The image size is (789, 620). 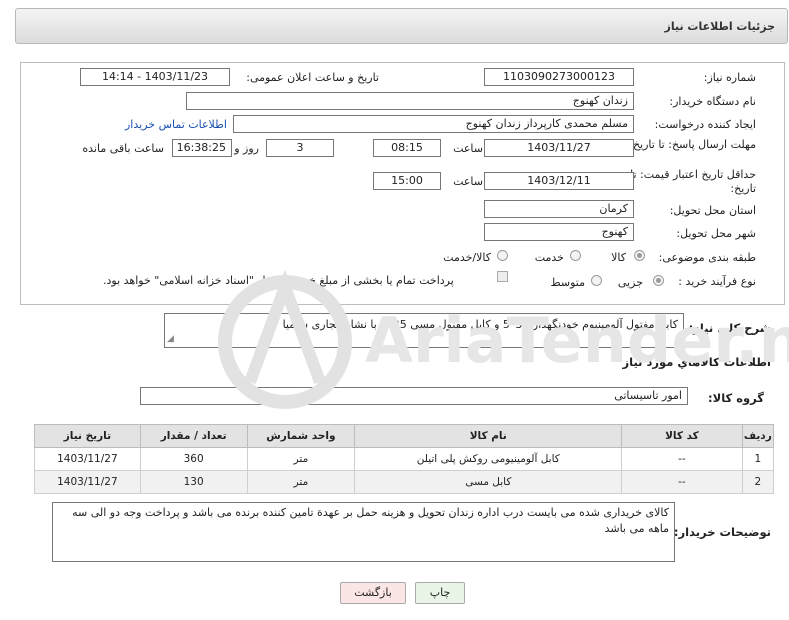 What do you see at coordinates (410, 101) in the screenshot?
I see `buyer-field: زندان کهنوج` at bounding box center [410, 101].